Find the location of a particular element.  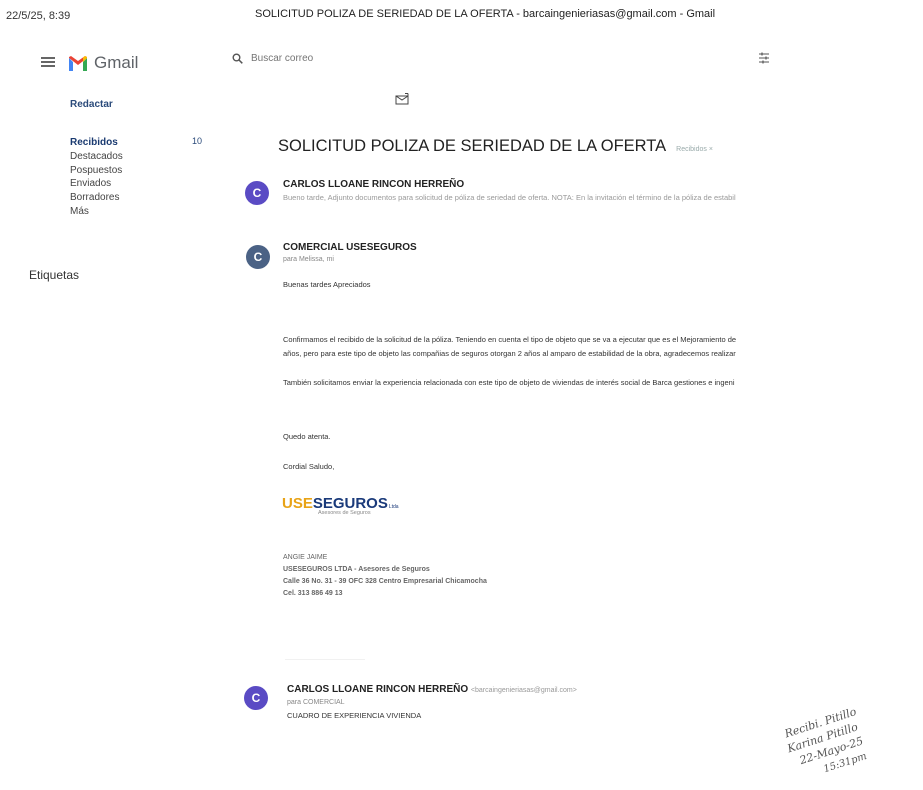

inbox-label-chip: Recibidos × is located at coordinates (694, 149).